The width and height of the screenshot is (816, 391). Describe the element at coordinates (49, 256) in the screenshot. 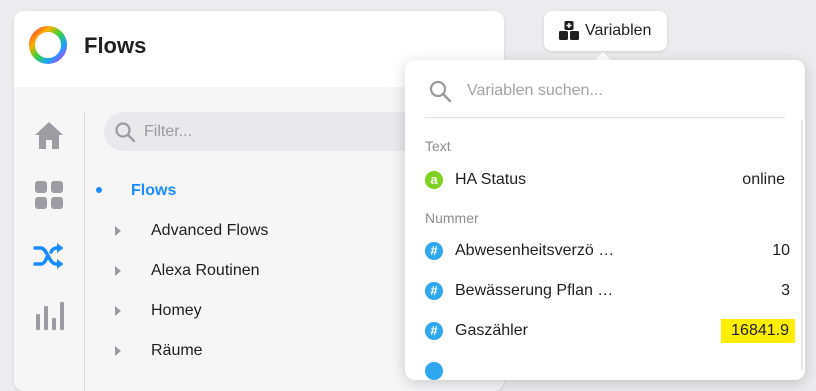

I see `shuffle-icon` at that location.